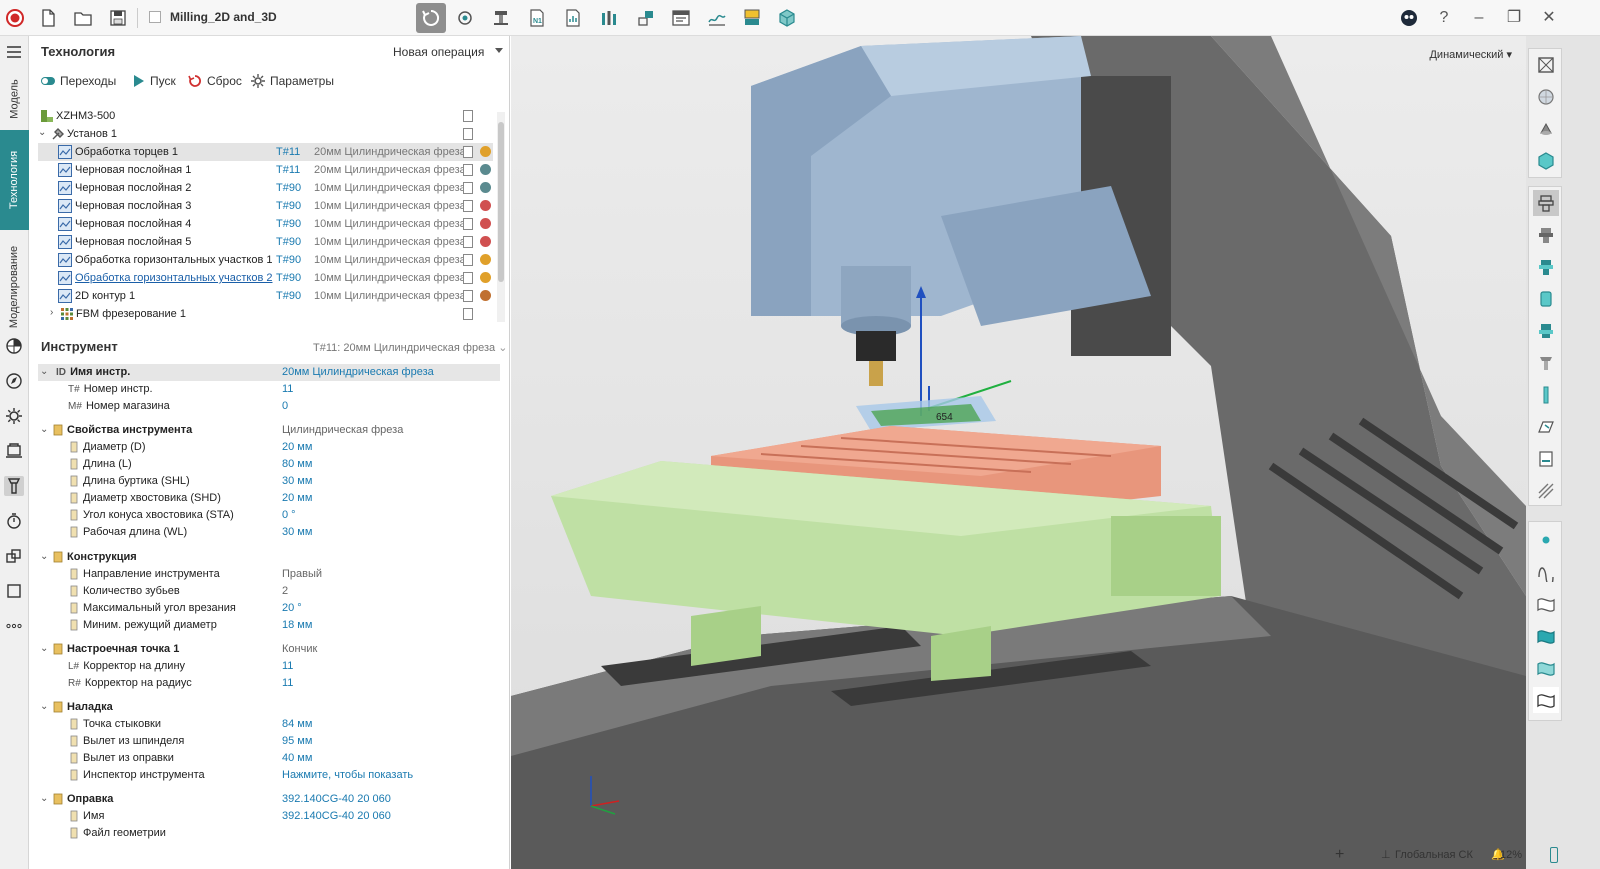  I want to click on property-value: 30 мм, so click(297, 481).